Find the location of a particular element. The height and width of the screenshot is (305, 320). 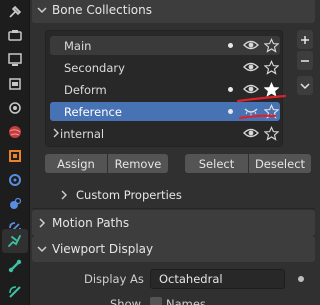

list-item-internal: internal is located at coordinates (165, 133).